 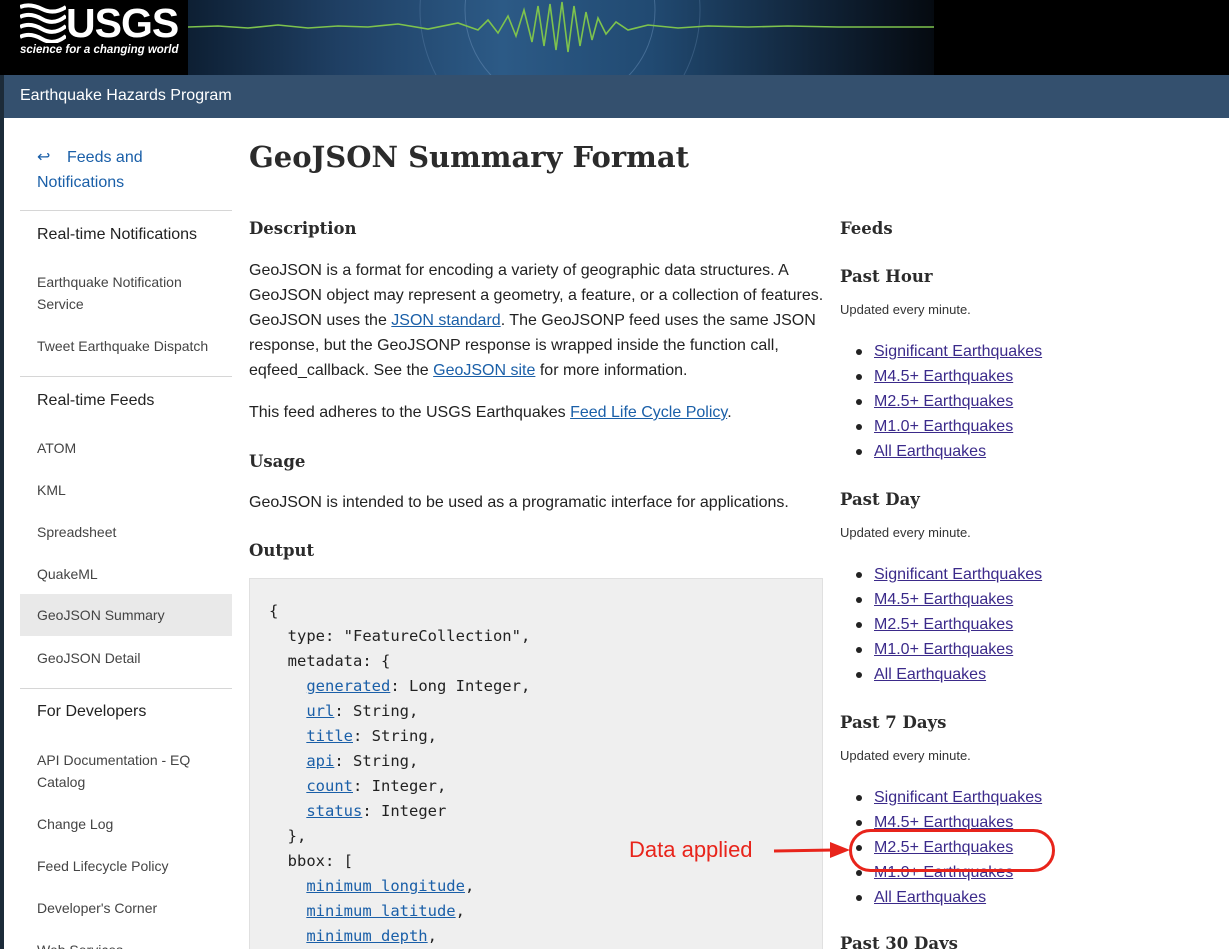 What do you see at coordinates (930, 674) in the screenshot?
I see `feed-link-past-day-all: All Earthquakes` at bounding box center [930, 674].